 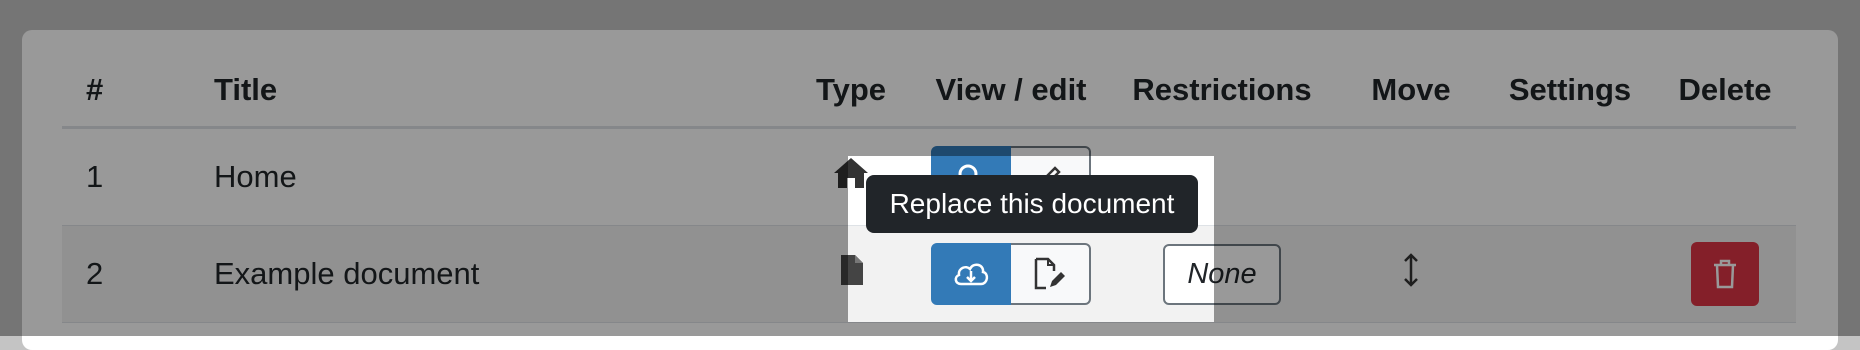 What do you see at coordinates (851, 173) in the screenshot?
I see `home-icon` at bounding box center [851, 173].